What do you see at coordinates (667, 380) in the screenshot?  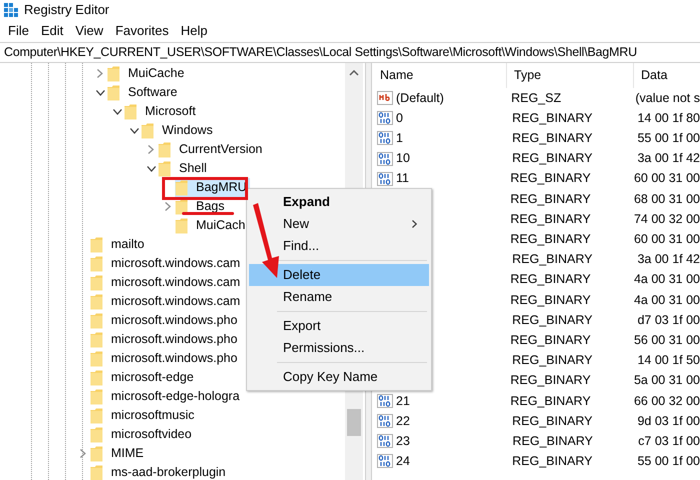 I see `value-data: 5a 00 31 00` at bounding box center [667, 380].